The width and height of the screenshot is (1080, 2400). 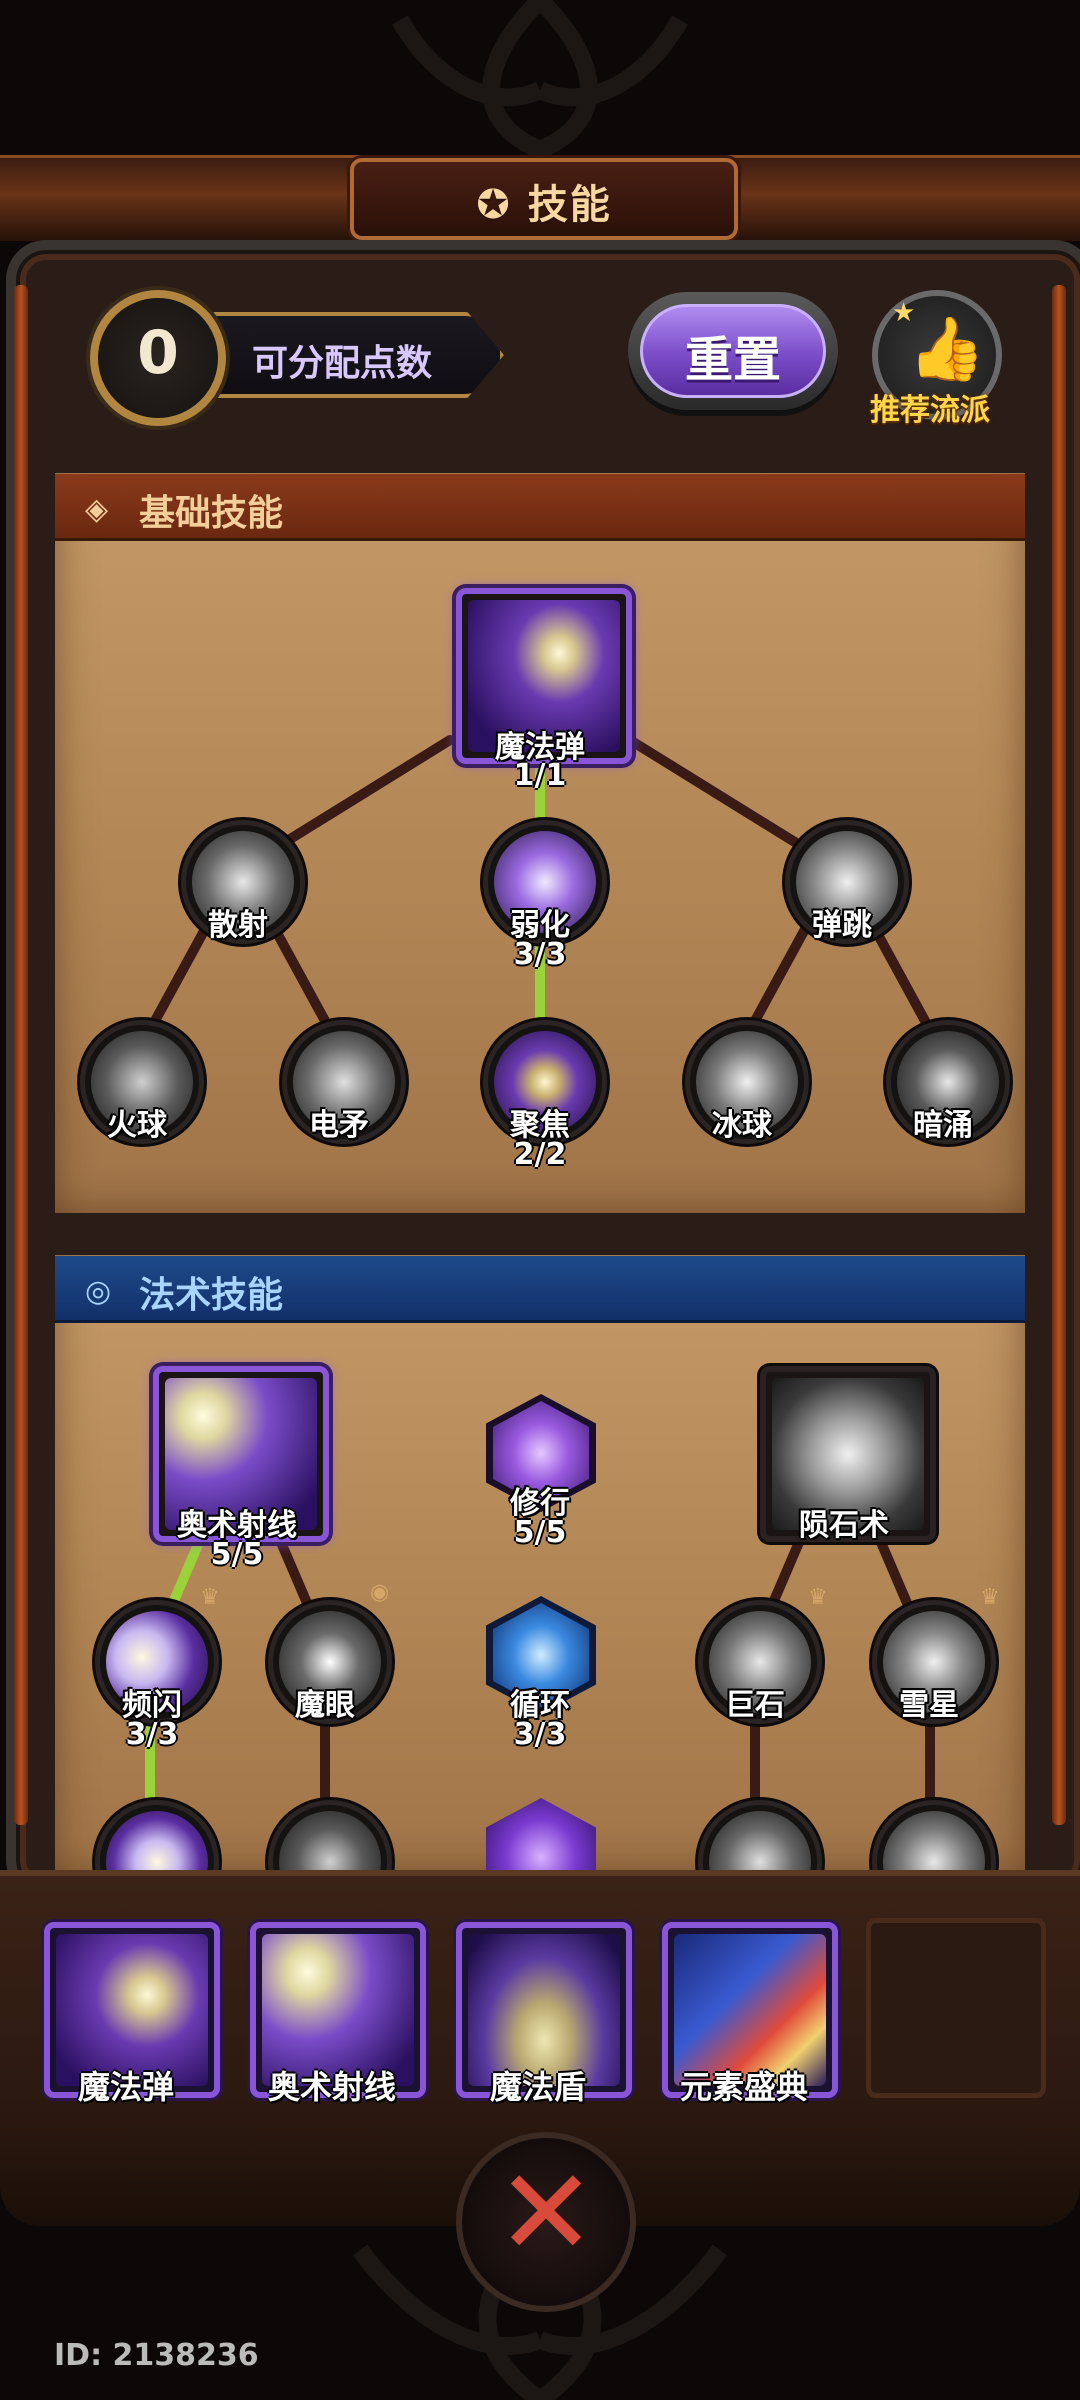 What do you see at coordinates (842, 925) in the screenshot?
I see `skill-node-label: 弹跳` at bounding box center [842, 925].